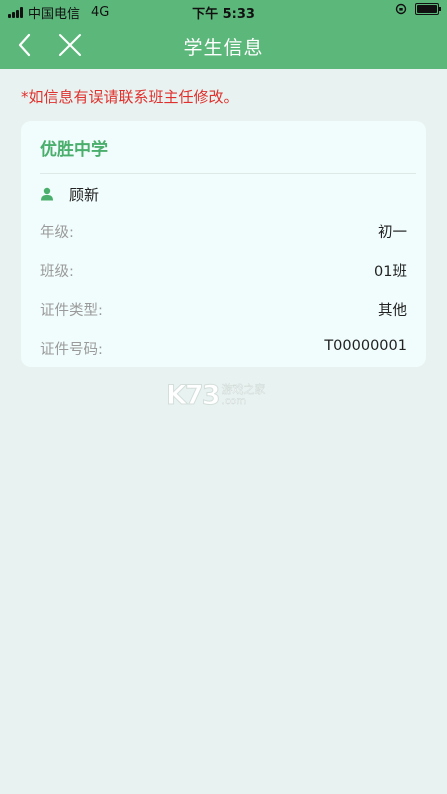 This screenshot has width=447, height=794. What do you see at coordinates (392, 311) in the screenshot?
I see `field-value: 其他` at bounding box center [392, 311].